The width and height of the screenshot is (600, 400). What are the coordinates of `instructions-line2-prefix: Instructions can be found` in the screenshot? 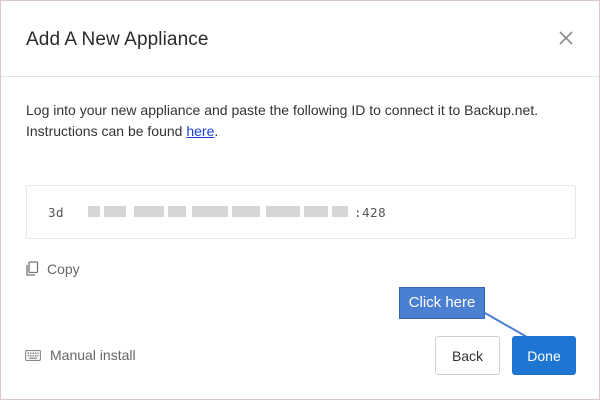 It's located at (106, 131).